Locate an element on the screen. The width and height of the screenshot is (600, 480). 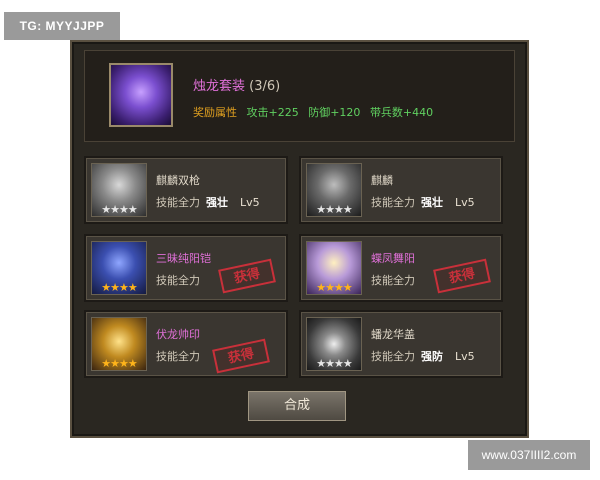
item-skill: 技能全力 强防 Lv5 is located at coordinates (423, 356).